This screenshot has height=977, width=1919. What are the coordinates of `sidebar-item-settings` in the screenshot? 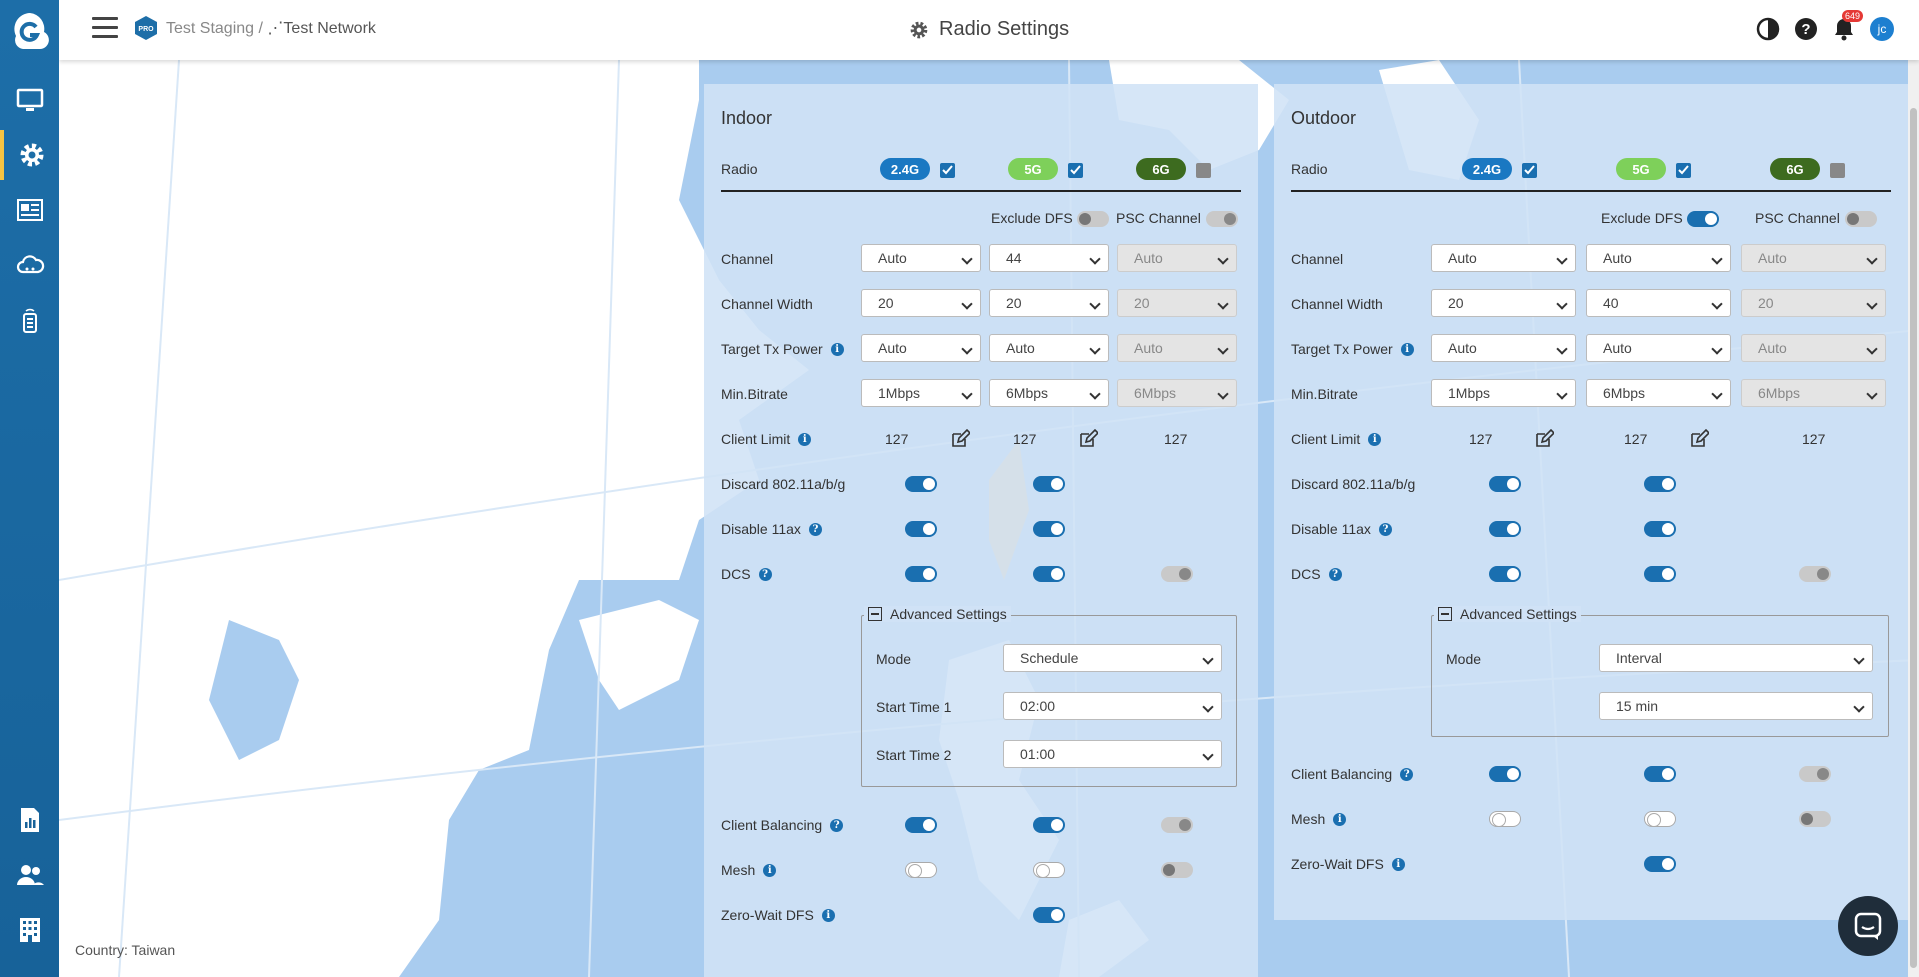 It's located at (29, 155).